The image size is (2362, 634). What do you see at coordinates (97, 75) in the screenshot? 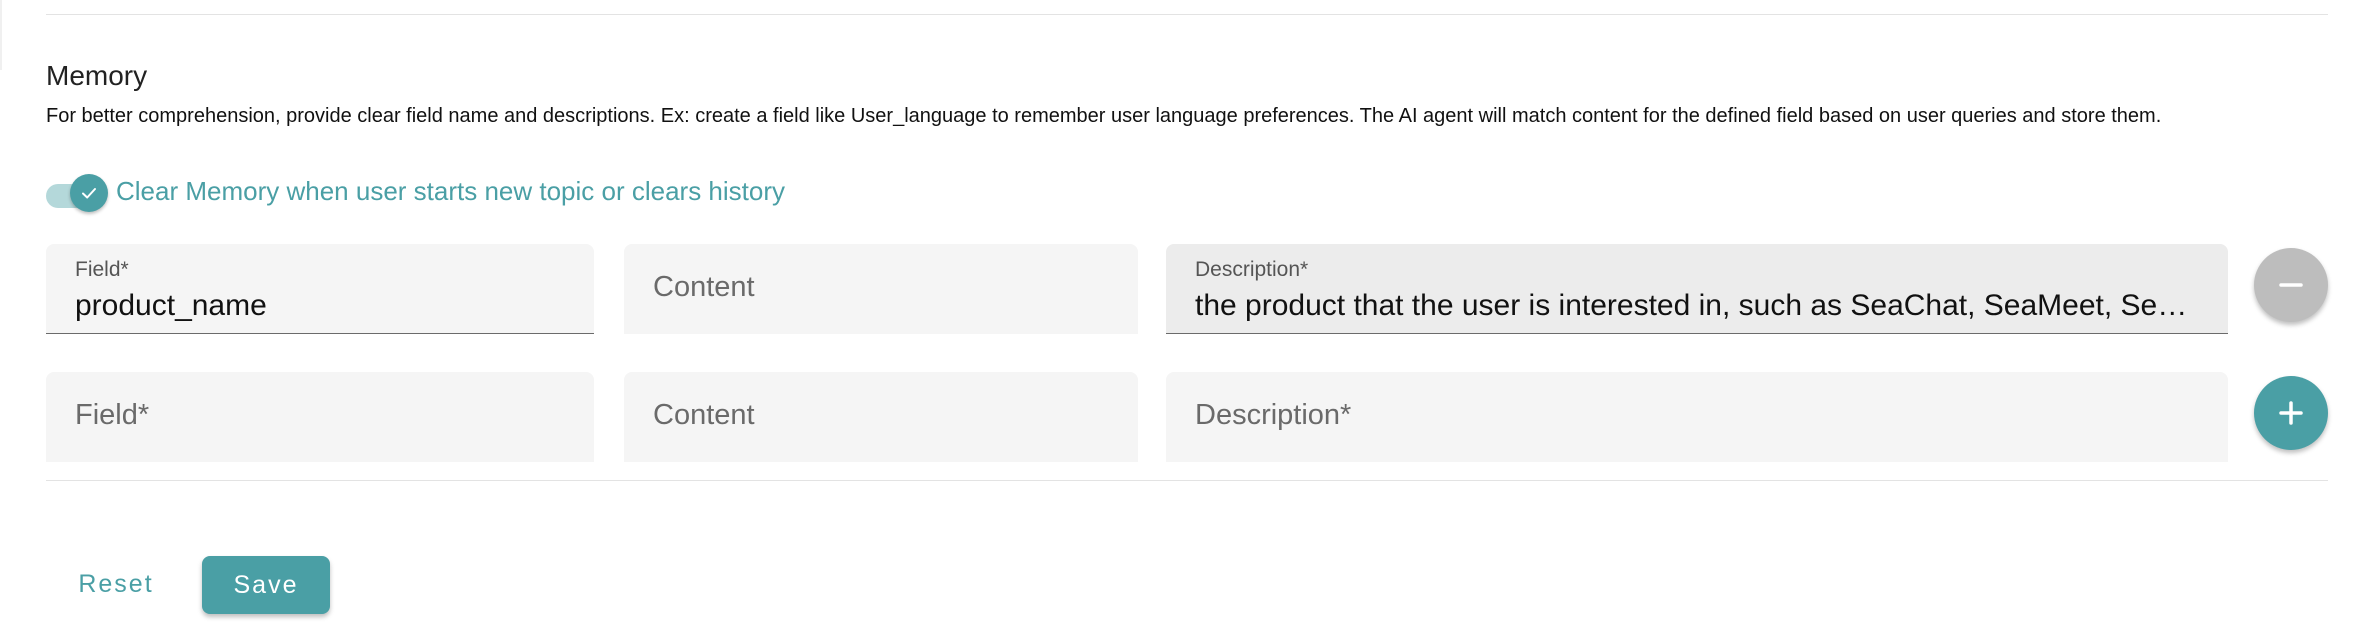
I see `section-title: Memory` at bounding box center [97, 75].